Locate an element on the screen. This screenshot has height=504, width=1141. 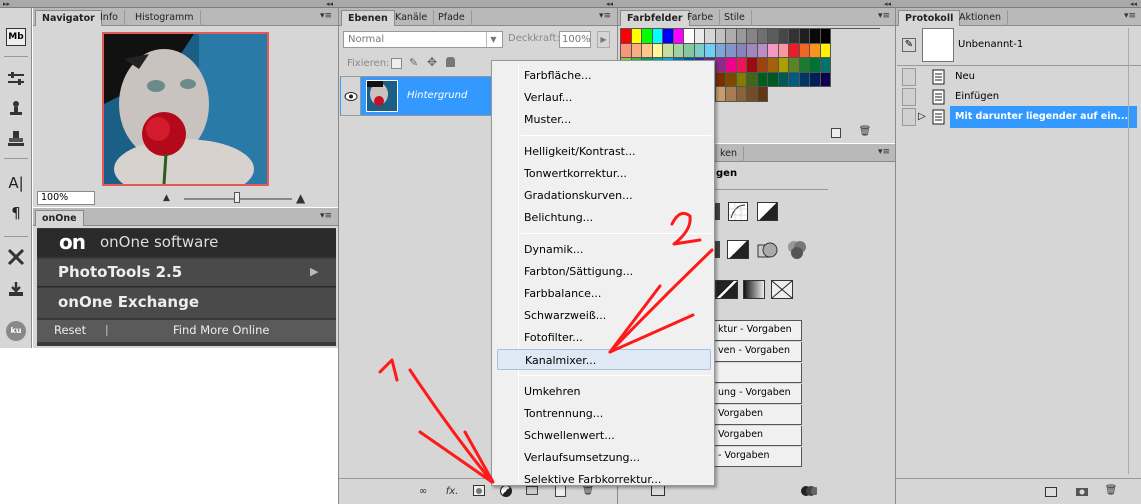
annotation-arrow-one-head-a is located at coordinates (456, 457).